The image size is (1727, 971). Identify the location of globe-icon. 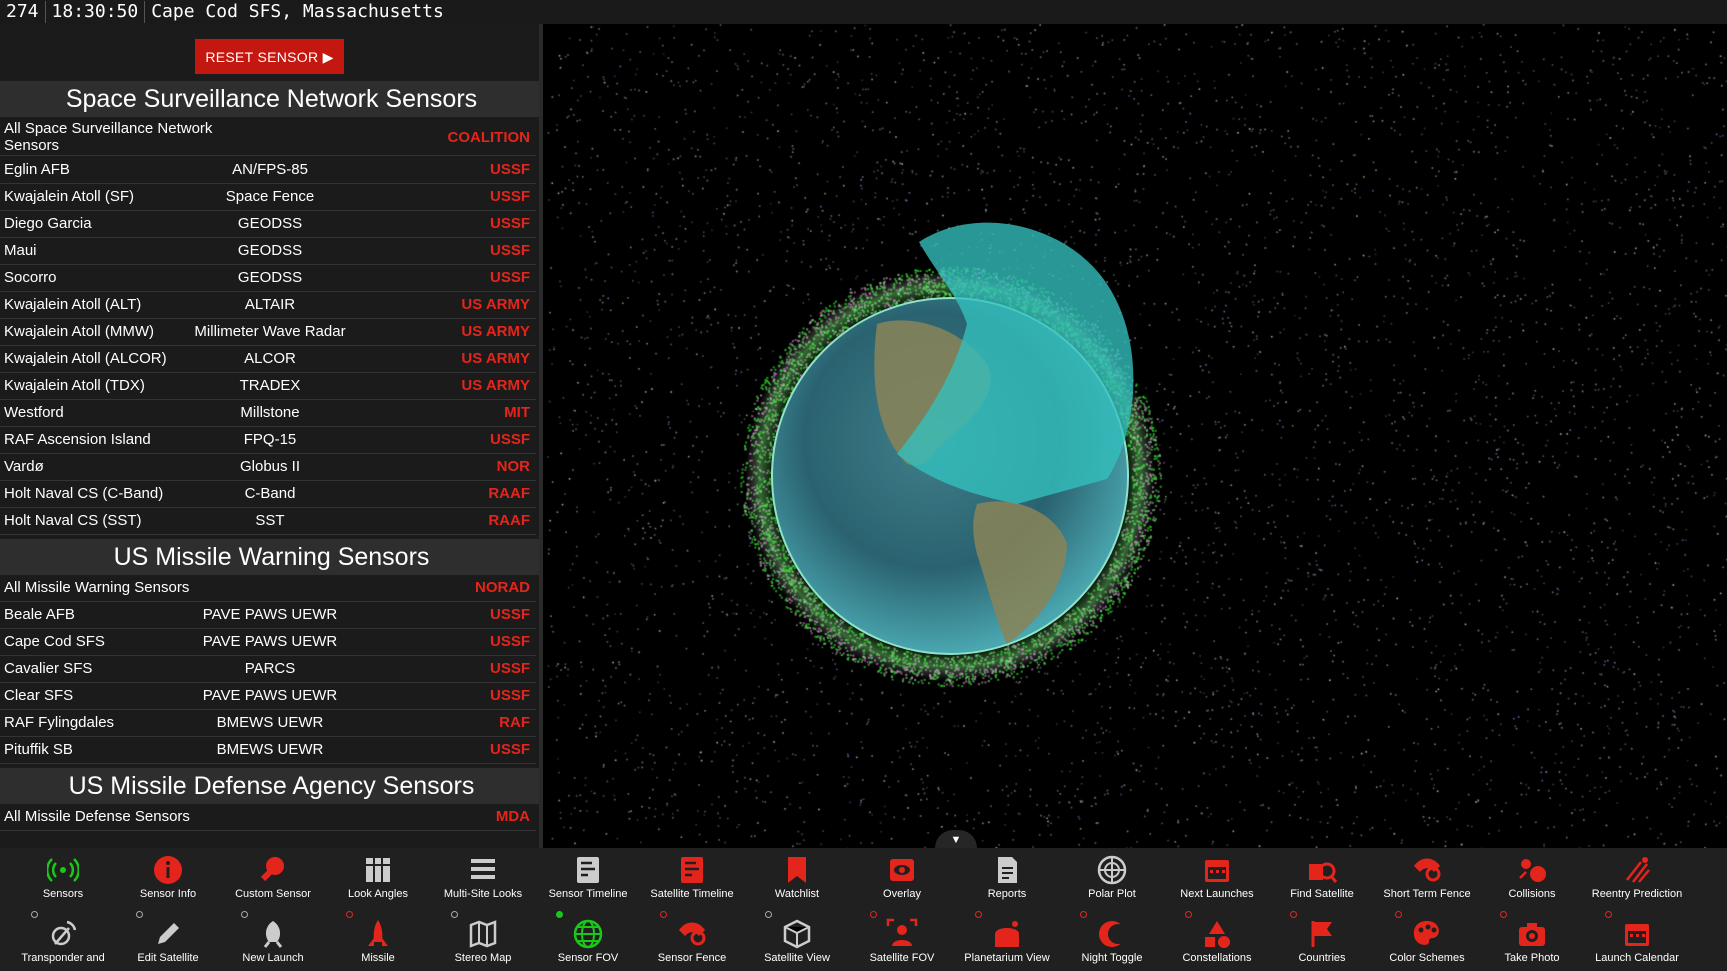
(588, 934).